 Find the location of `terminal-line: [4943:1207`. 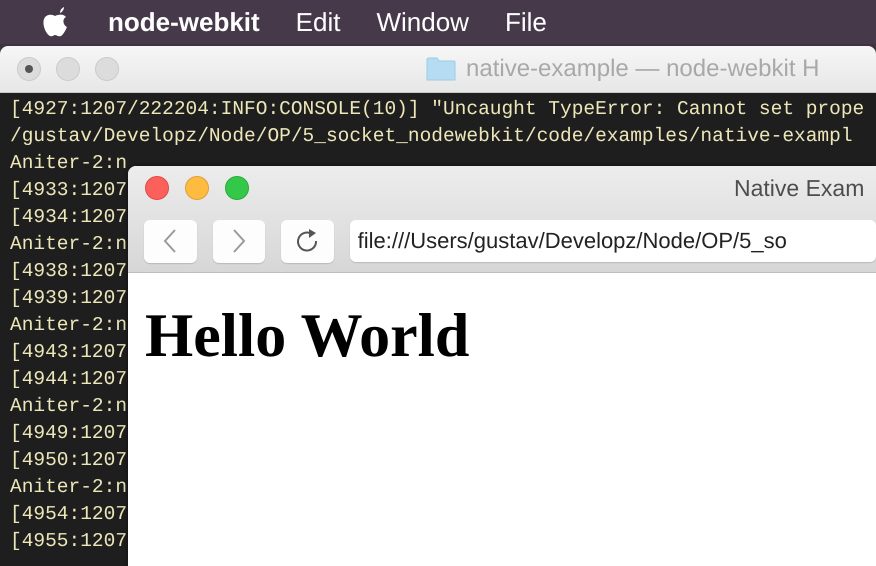

terminal-line: [4943:1207 is located at coordinates (69, 352).